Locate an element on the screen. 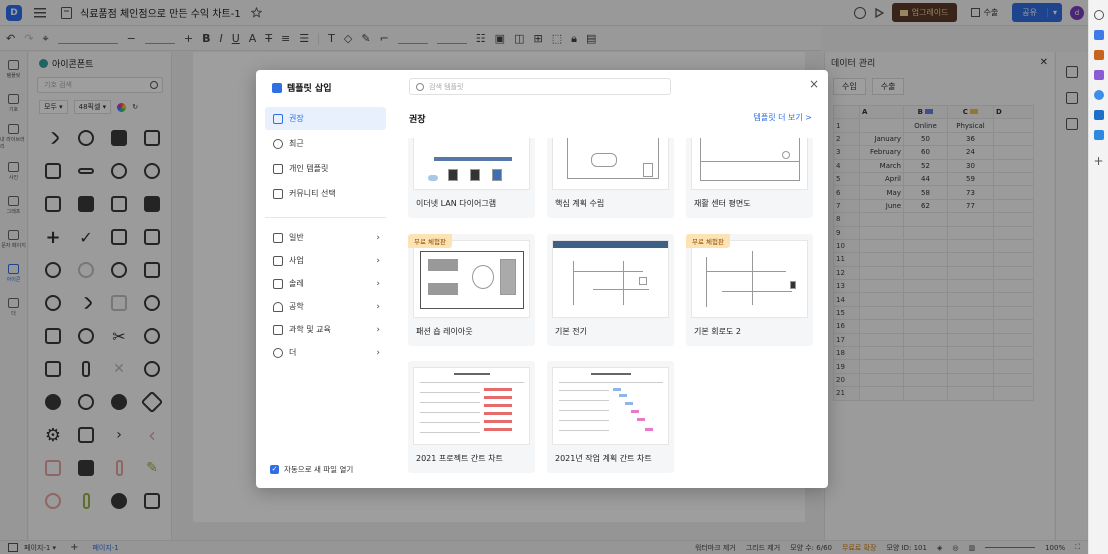  category-business: 사업 › is located at coordinates (325, 260).